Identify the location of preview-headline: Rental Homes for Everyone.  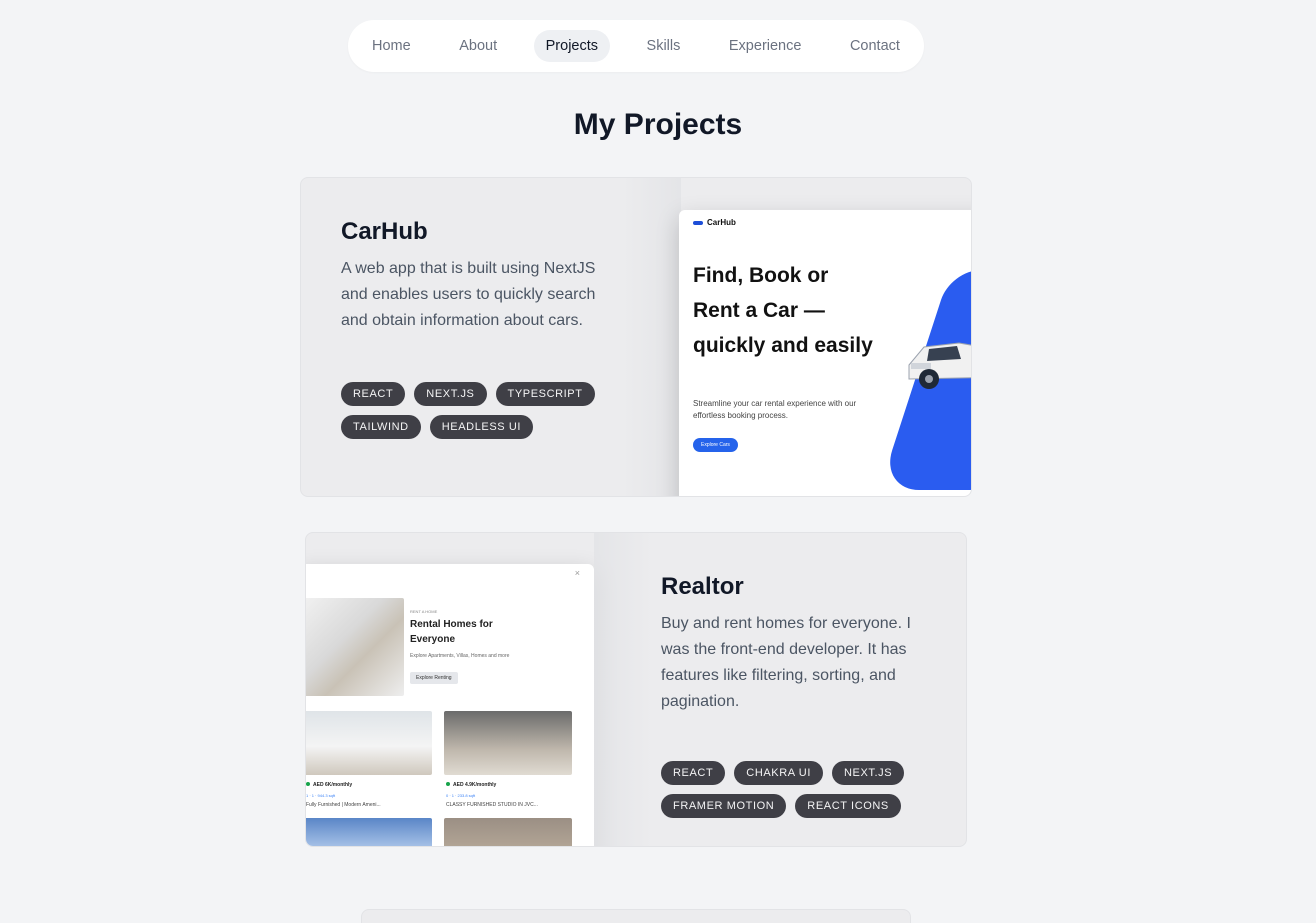
(451, 632).